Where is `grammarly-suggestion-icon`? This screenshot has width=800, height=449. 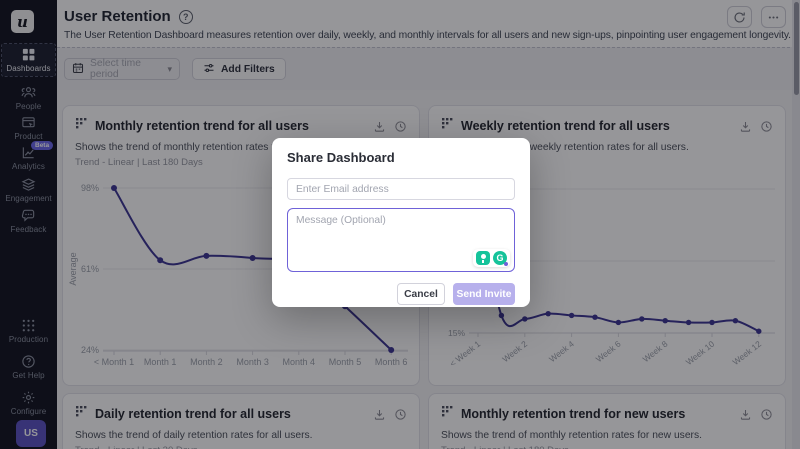
grammarly-suggestion-icon is located at coordinates (483, 258).